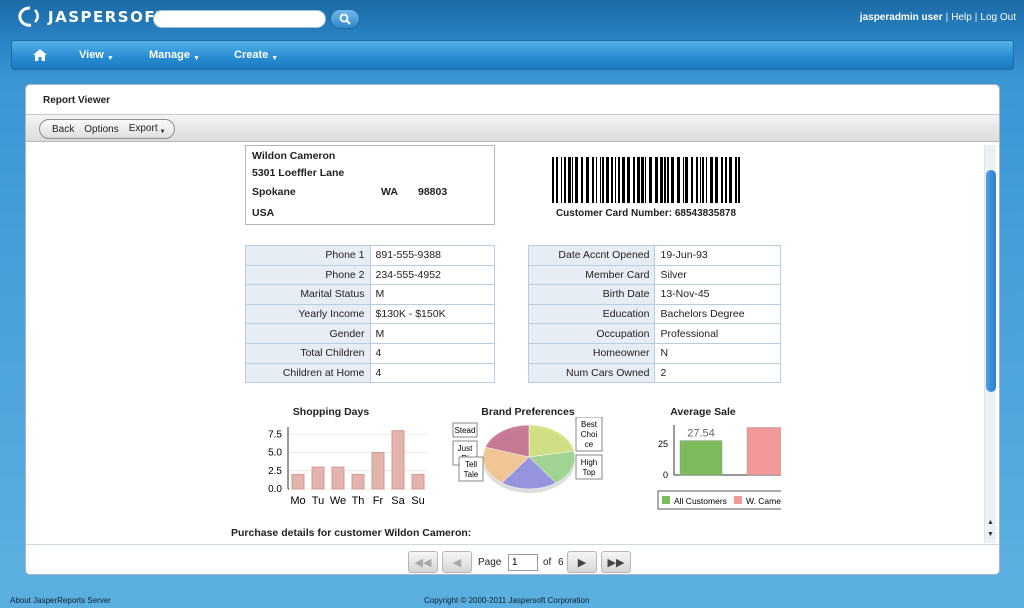  What do you see at coordinates (308, 255) in the screenshot?
I see `field-label: Phone 1` at bounding box center [308, 255].